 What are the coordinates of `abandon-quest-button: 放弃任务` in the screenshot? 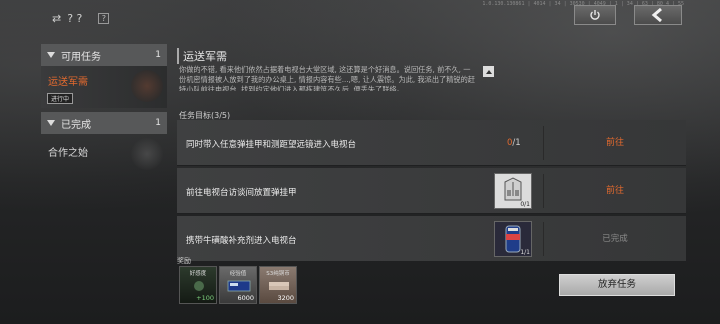 It's located at (617, 285).